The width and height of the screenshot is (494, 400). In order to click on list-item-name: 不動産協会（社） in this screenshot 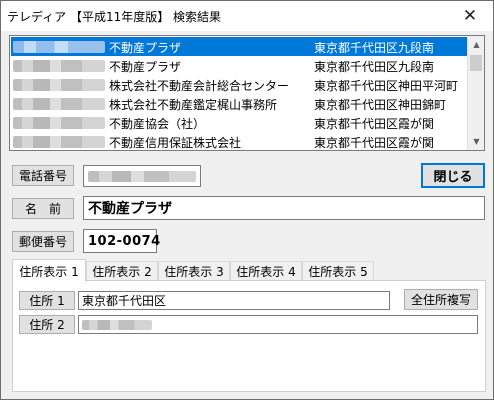, I will do `click(157, 124)`.